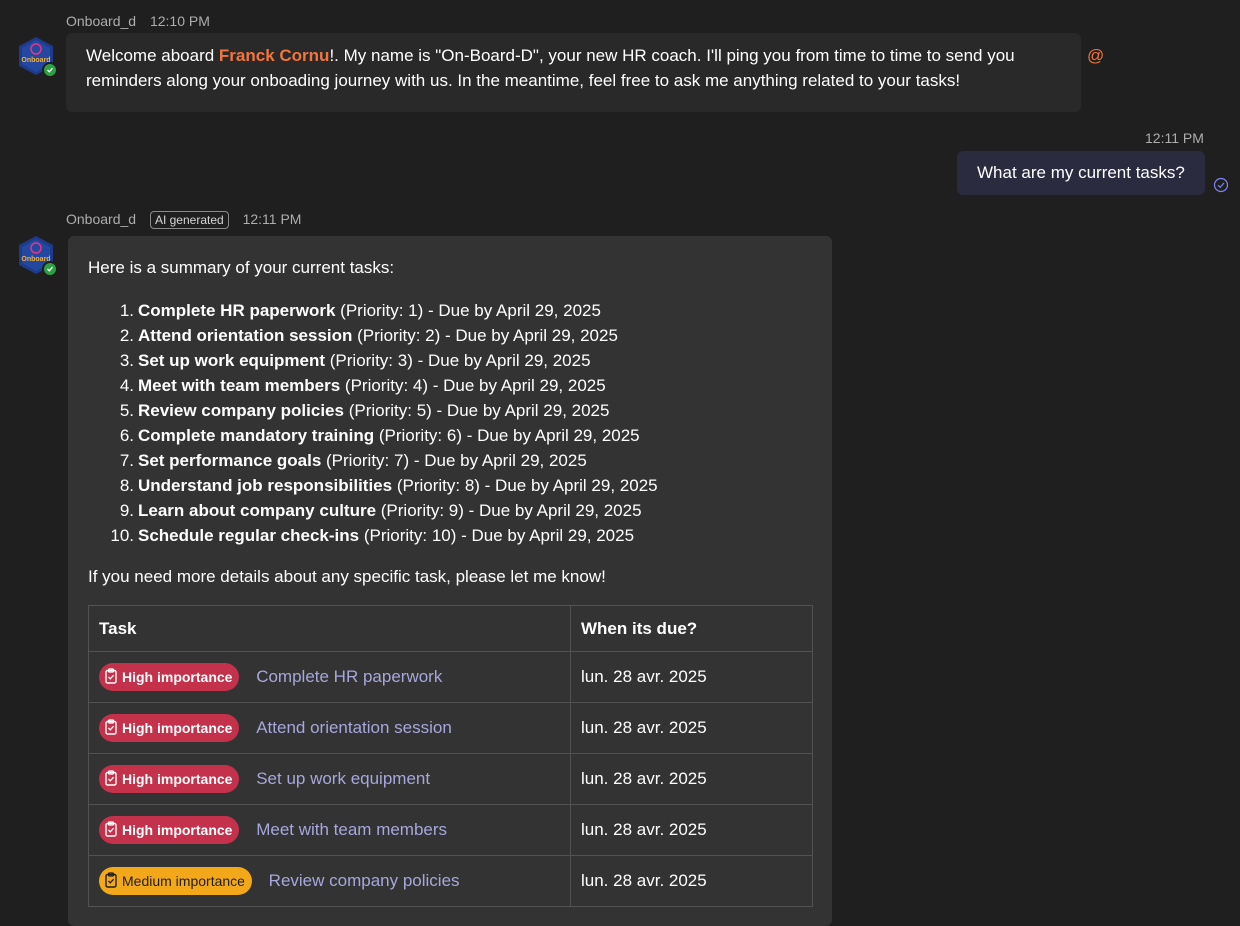  I want to click on user-message-bubble: What are my current tasks?, so click(1081, 173).